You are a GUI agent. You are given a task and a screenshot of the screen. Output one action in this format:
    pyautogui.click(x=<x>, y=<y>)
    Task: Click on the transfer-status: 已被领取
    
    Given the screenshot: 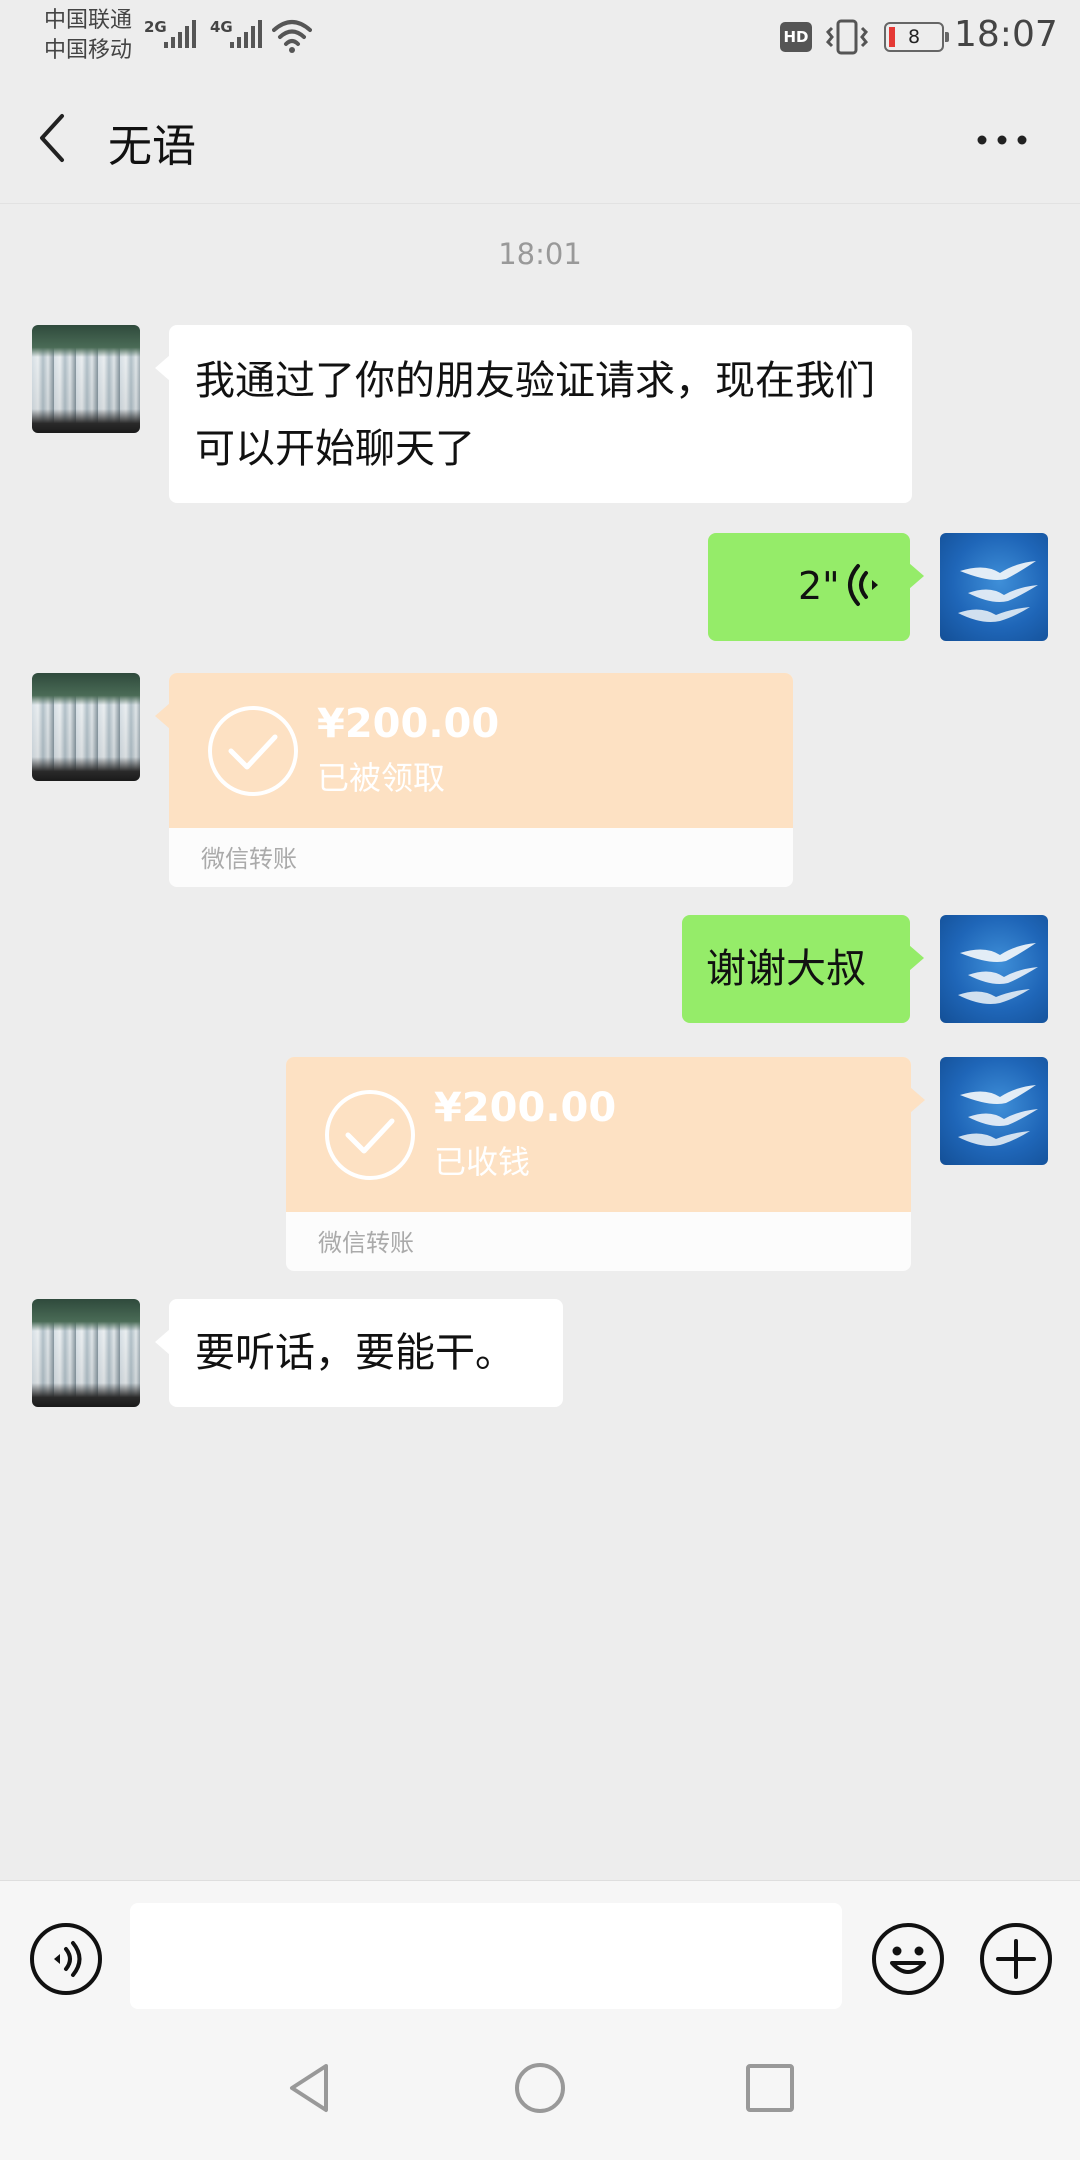 What is the action you would take?
    pyautogui.click(x=381, y=778)
    